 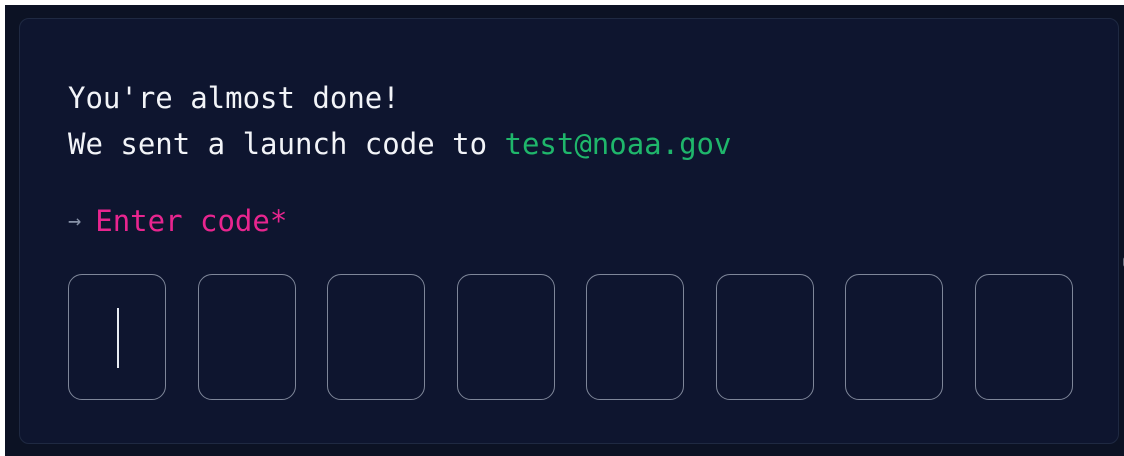 What do you see at coordinates (75, 221) in the screenshot?
I see `arrow-right-icon: →` at bounding box center [75, 221].